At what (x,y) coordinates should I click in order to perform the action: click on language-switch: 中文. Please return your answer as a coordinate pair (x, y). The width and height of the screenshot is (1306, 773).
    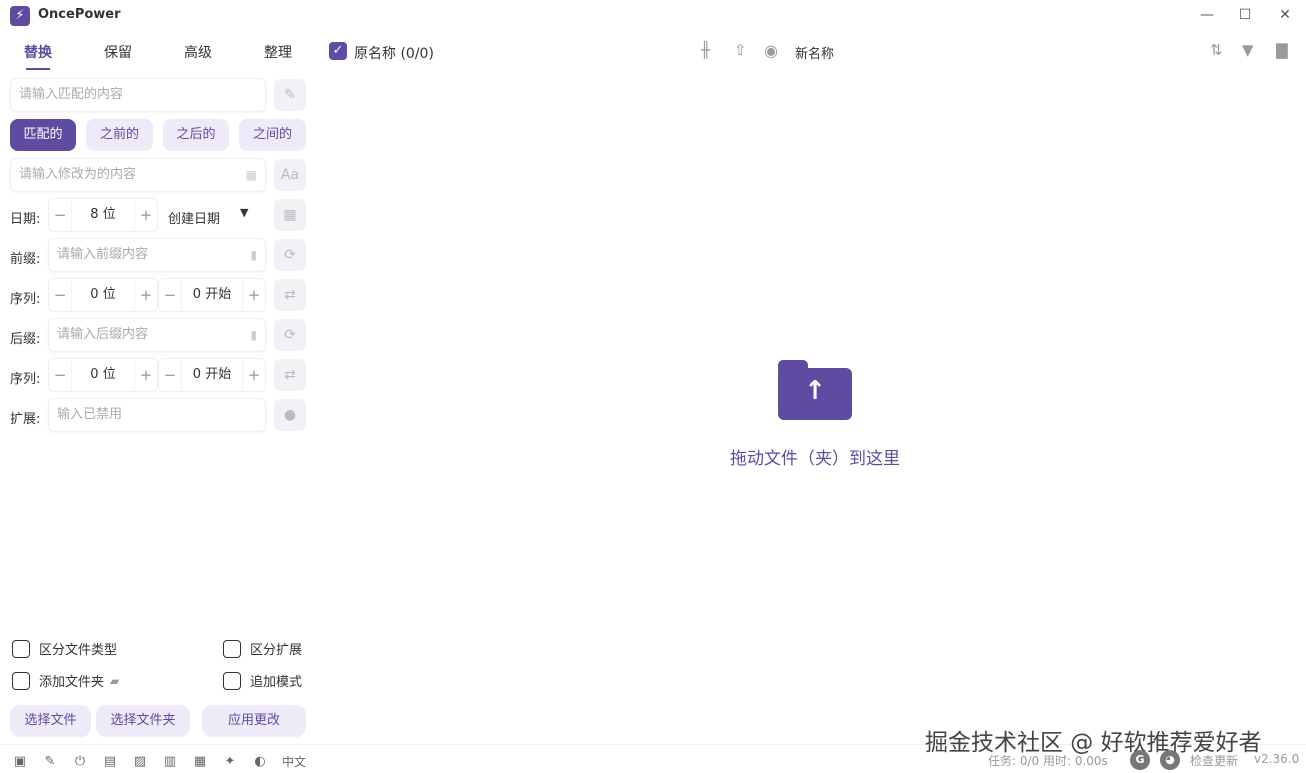
    Looking at the image, I should click on (294, 761).